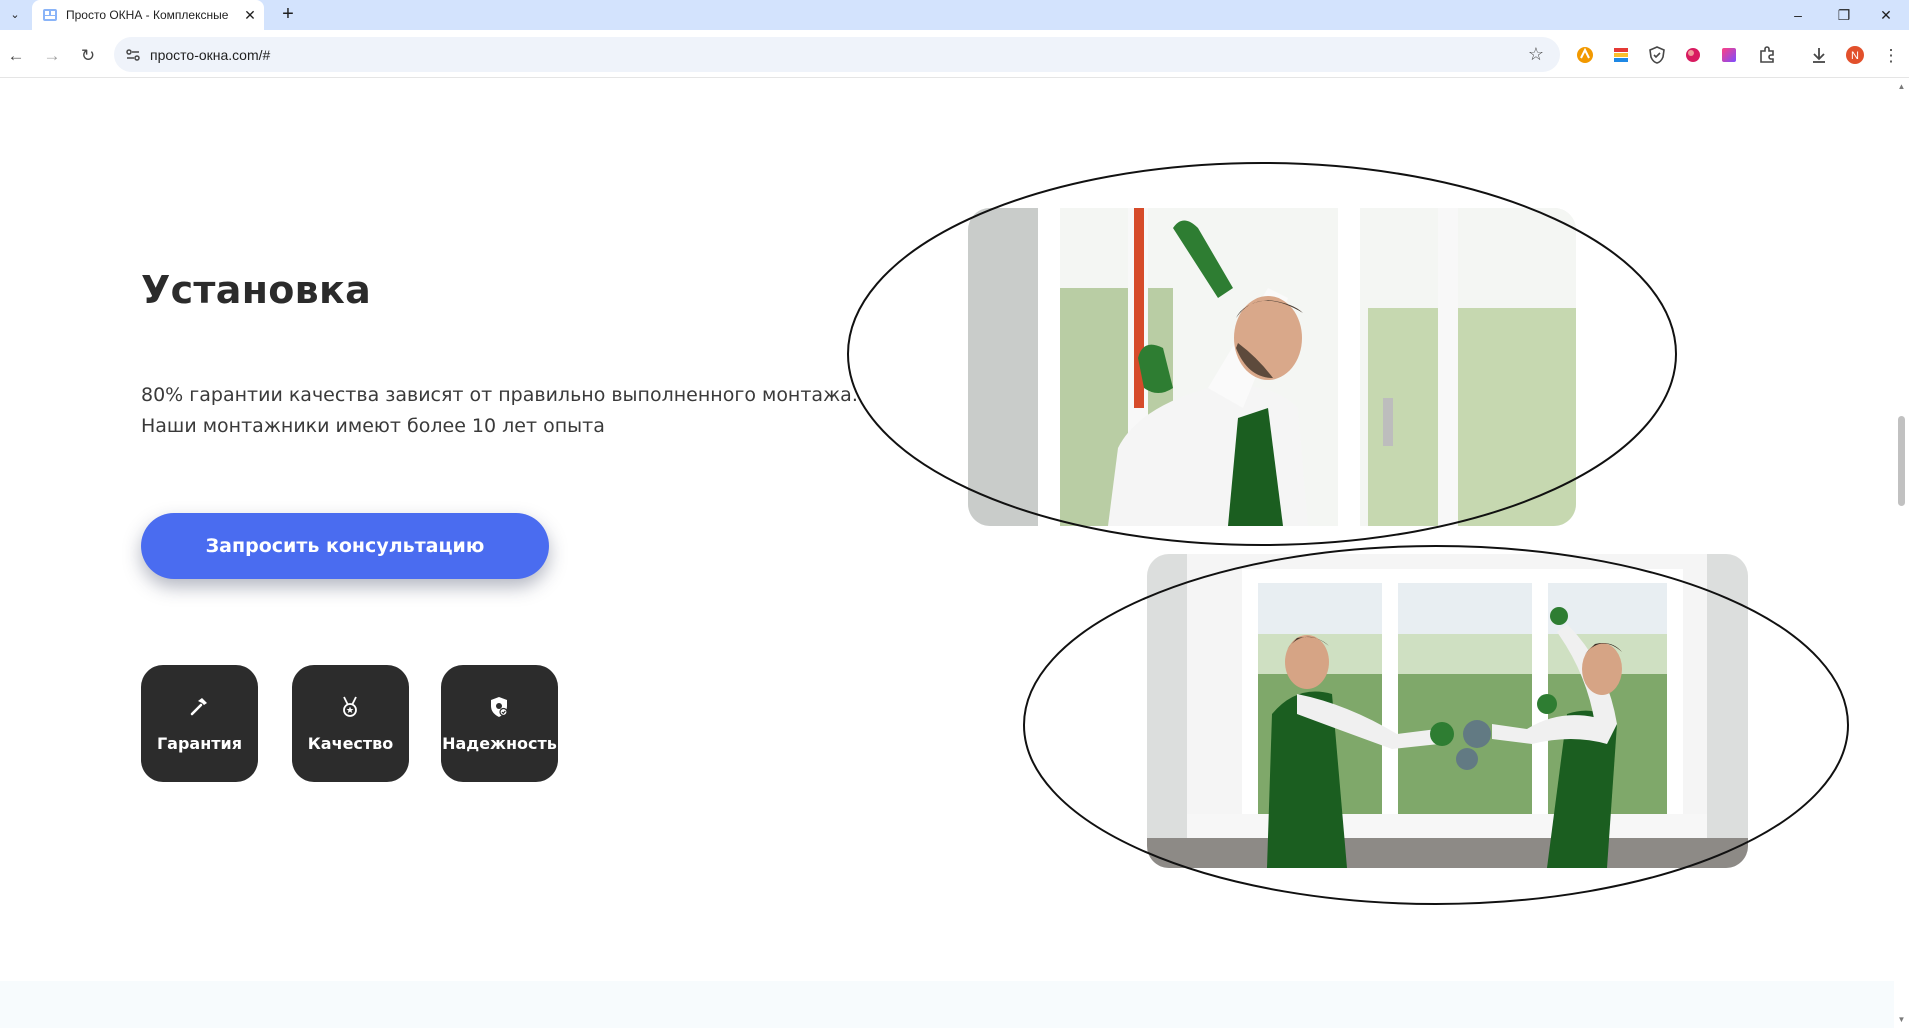 The width and height of the screenshot is (1909, 1028). I want to click on extension-orange-icon, so click(1585, 55).